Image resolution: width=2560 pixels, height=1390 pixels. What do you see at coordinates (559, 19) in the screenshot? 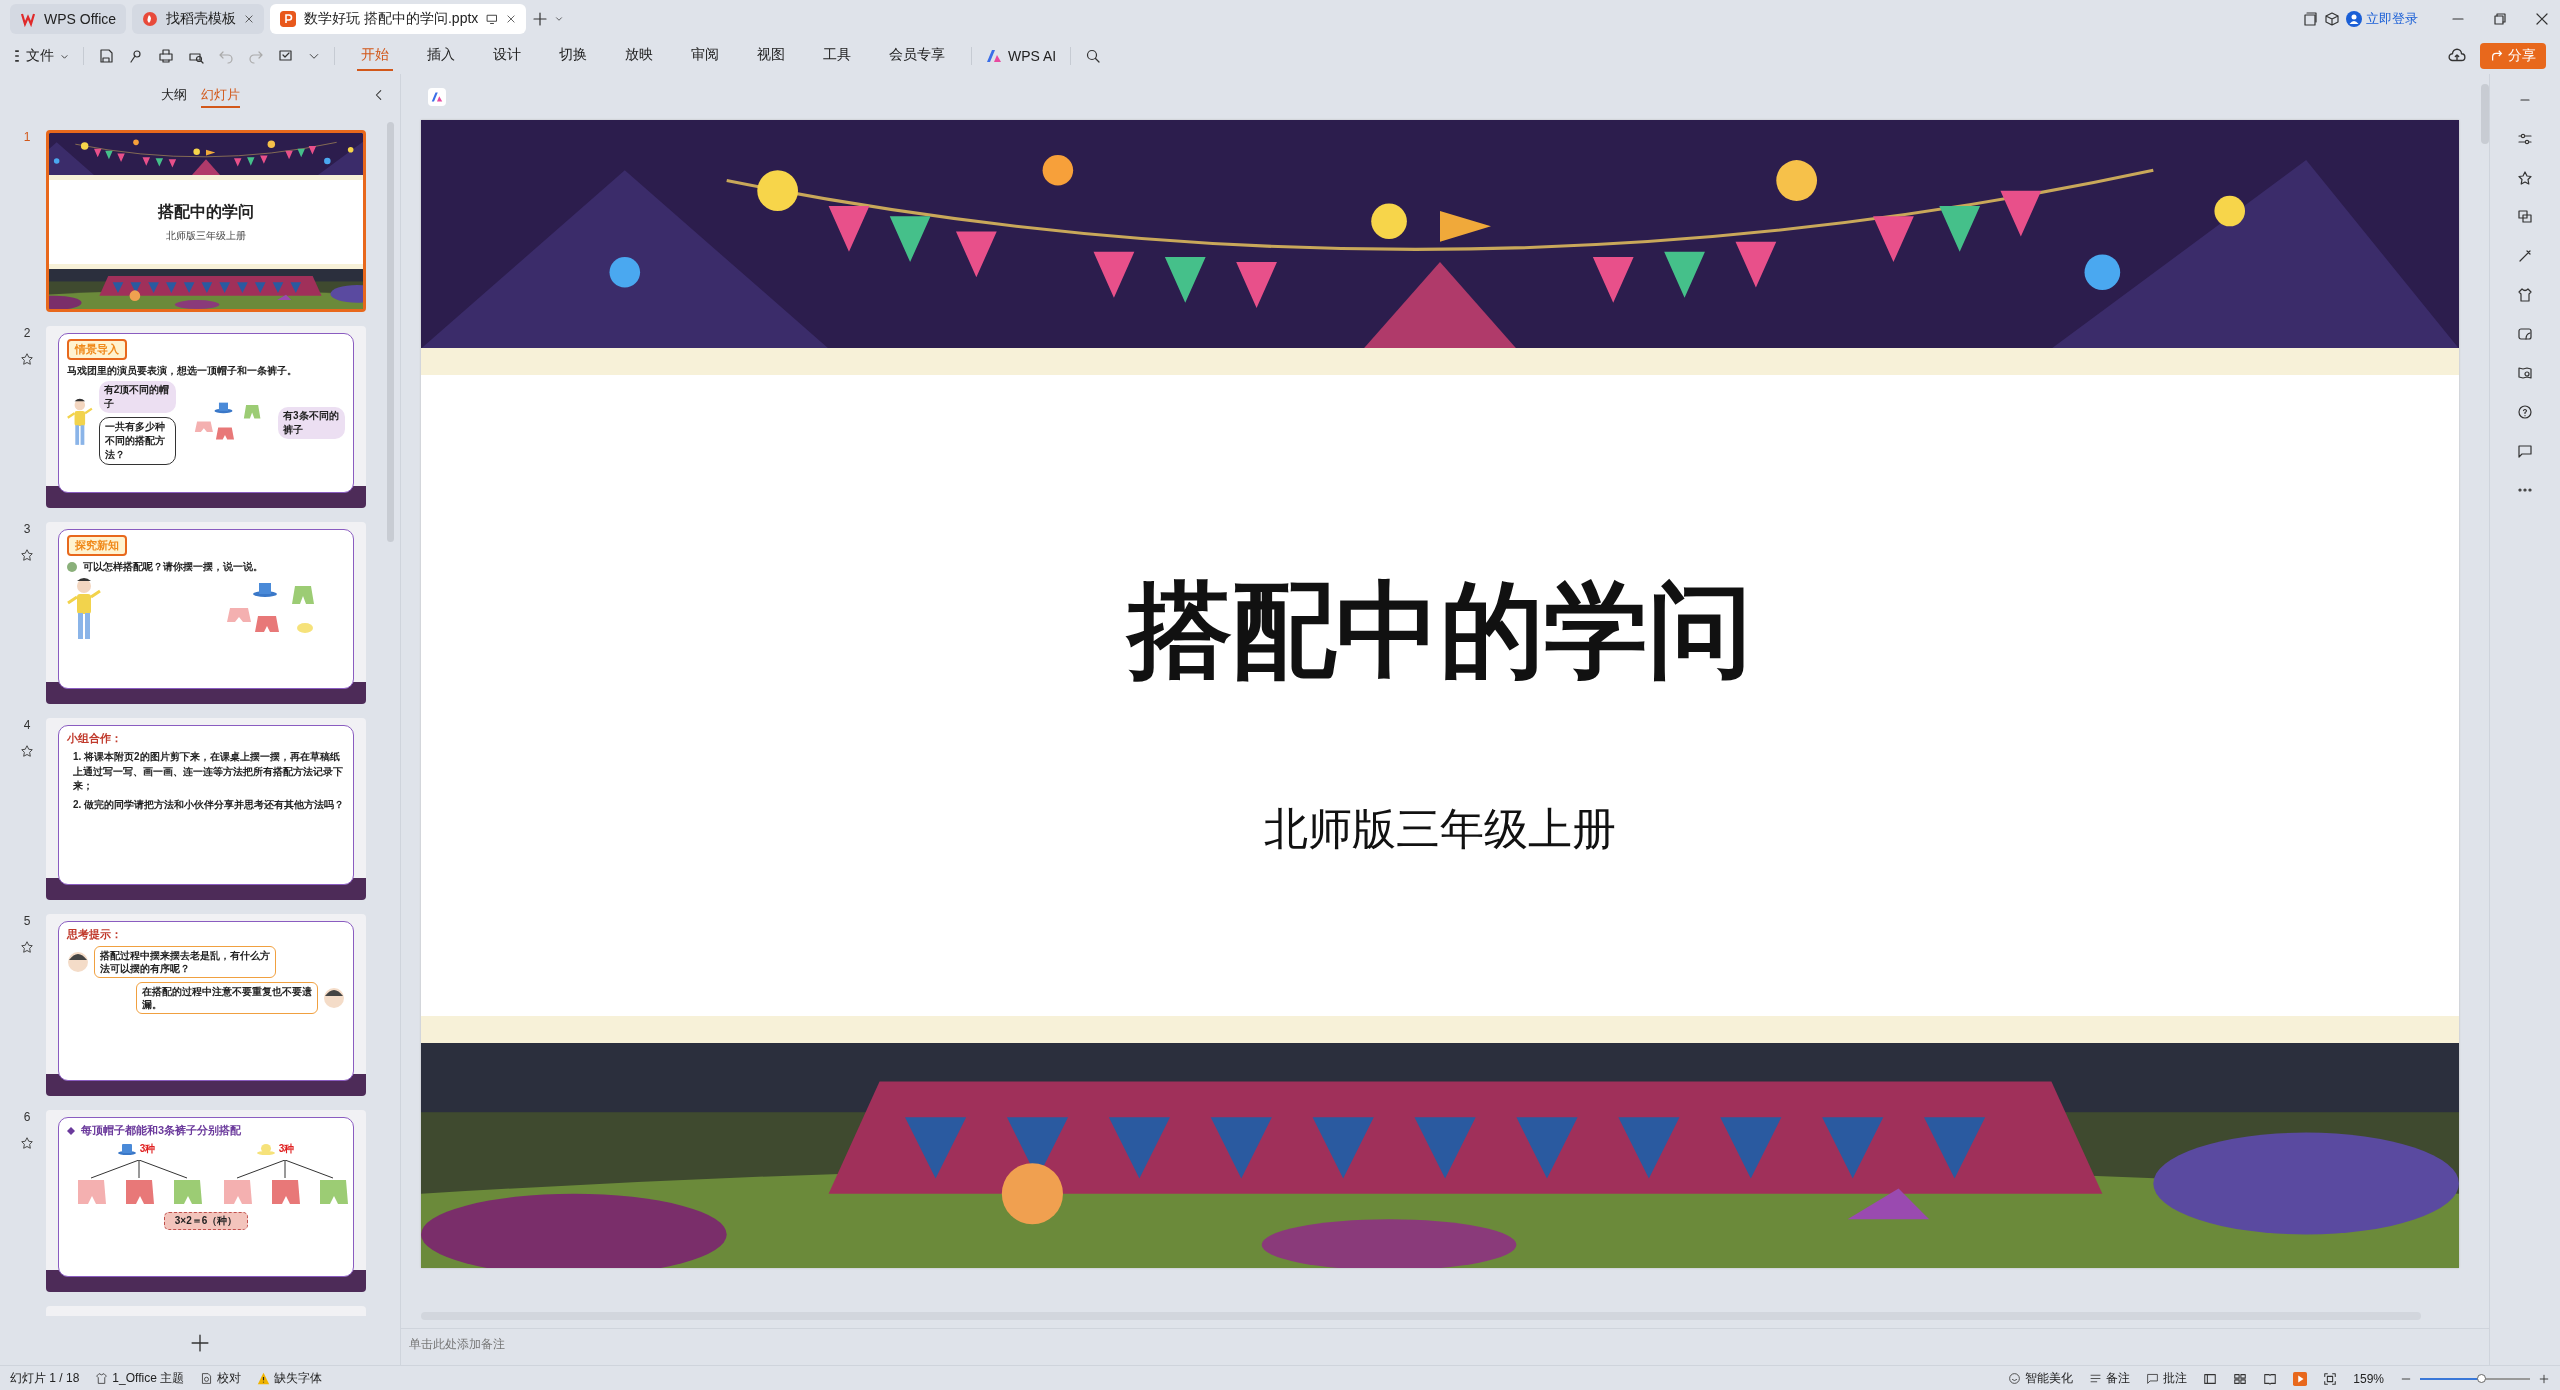
I see `caret-icon` at bounding box center [559, 19].